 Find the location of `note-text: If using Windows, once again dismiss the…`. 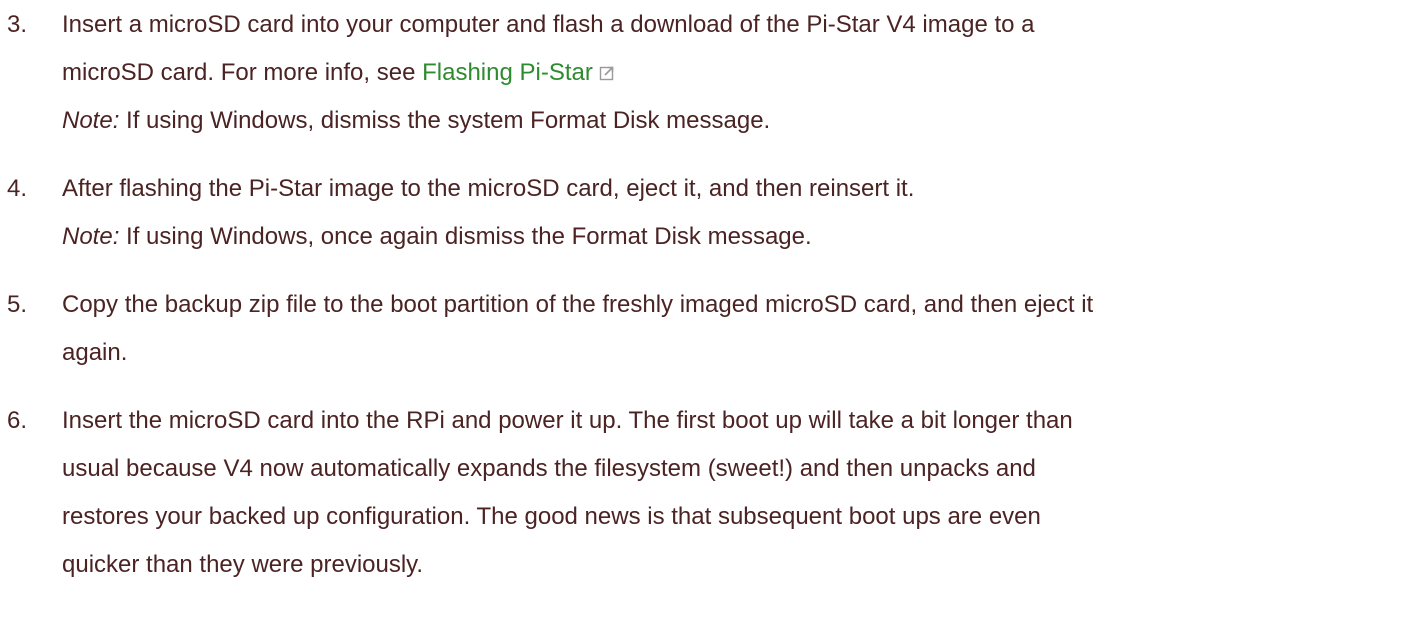

note-text: If using Windows, once again dismiss the… is located at coordinates (465, 236).